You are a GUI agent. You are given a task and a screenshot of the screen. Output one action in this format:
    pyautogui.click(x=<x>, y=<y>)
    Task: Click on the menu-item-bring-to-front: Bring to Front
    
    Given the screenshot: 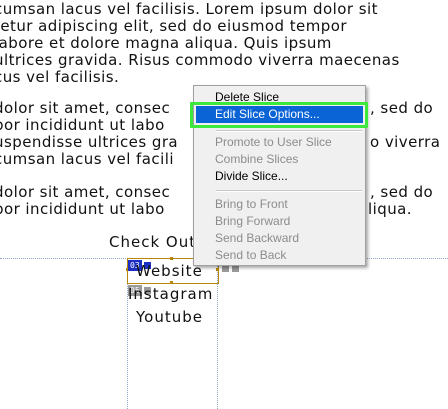 What is the action you would take?
    pyautogui.click(x=279, y=204)
    